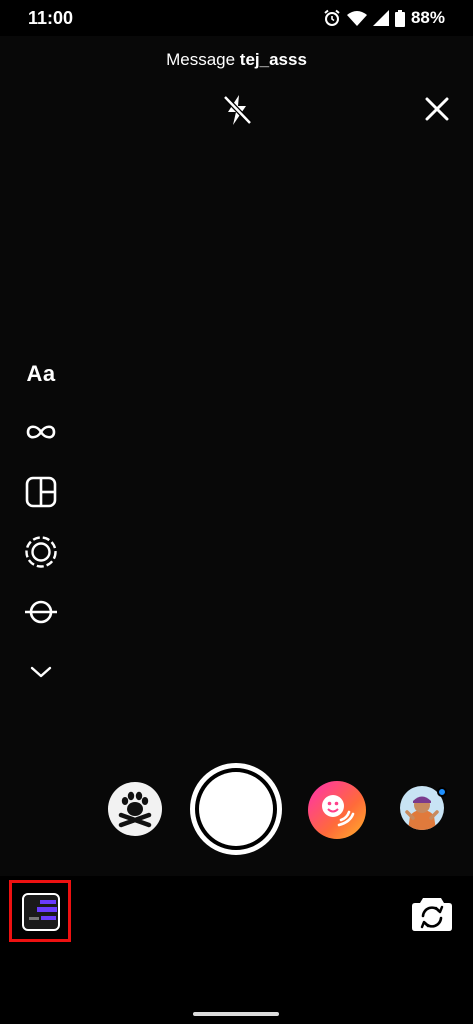 The width and height of the screenshot is (473, 1024). I want to click on gallery-thumbnail, so click(41, 912).